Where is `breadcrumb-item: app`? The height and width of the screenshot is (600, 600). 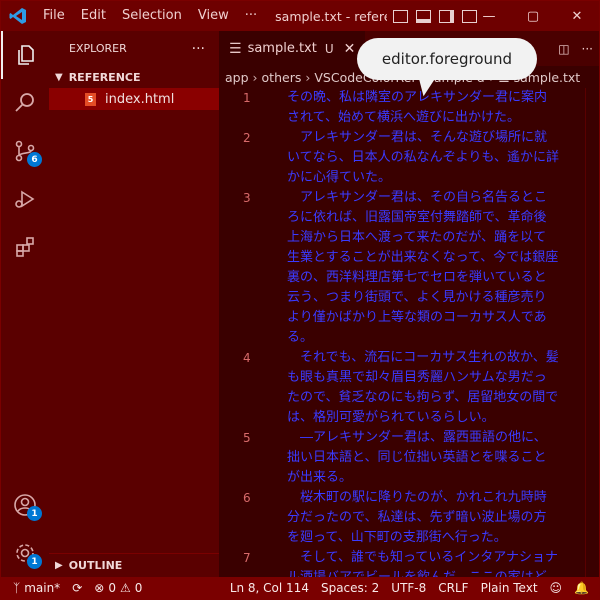 breadcrumb-item: app is located at coordinates (237, 77).